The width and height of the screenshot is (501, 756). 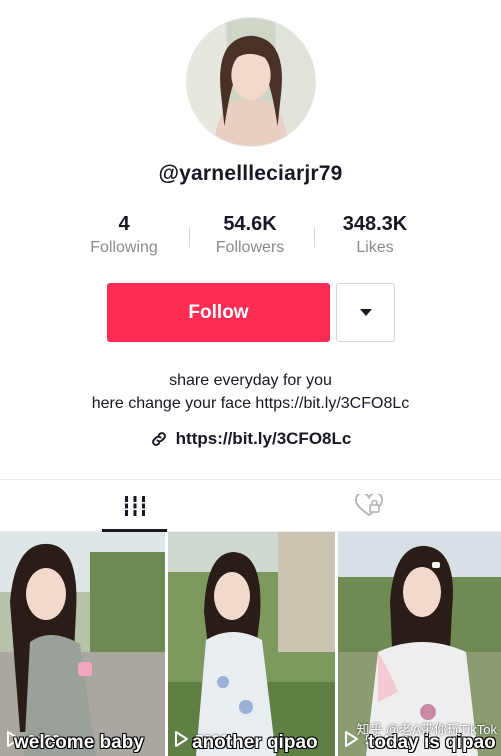 What do you see at coordinates (375, 224) in the screenshot?
I see `stat-likes-value: 348.3K` at bounding box center [375, 224].